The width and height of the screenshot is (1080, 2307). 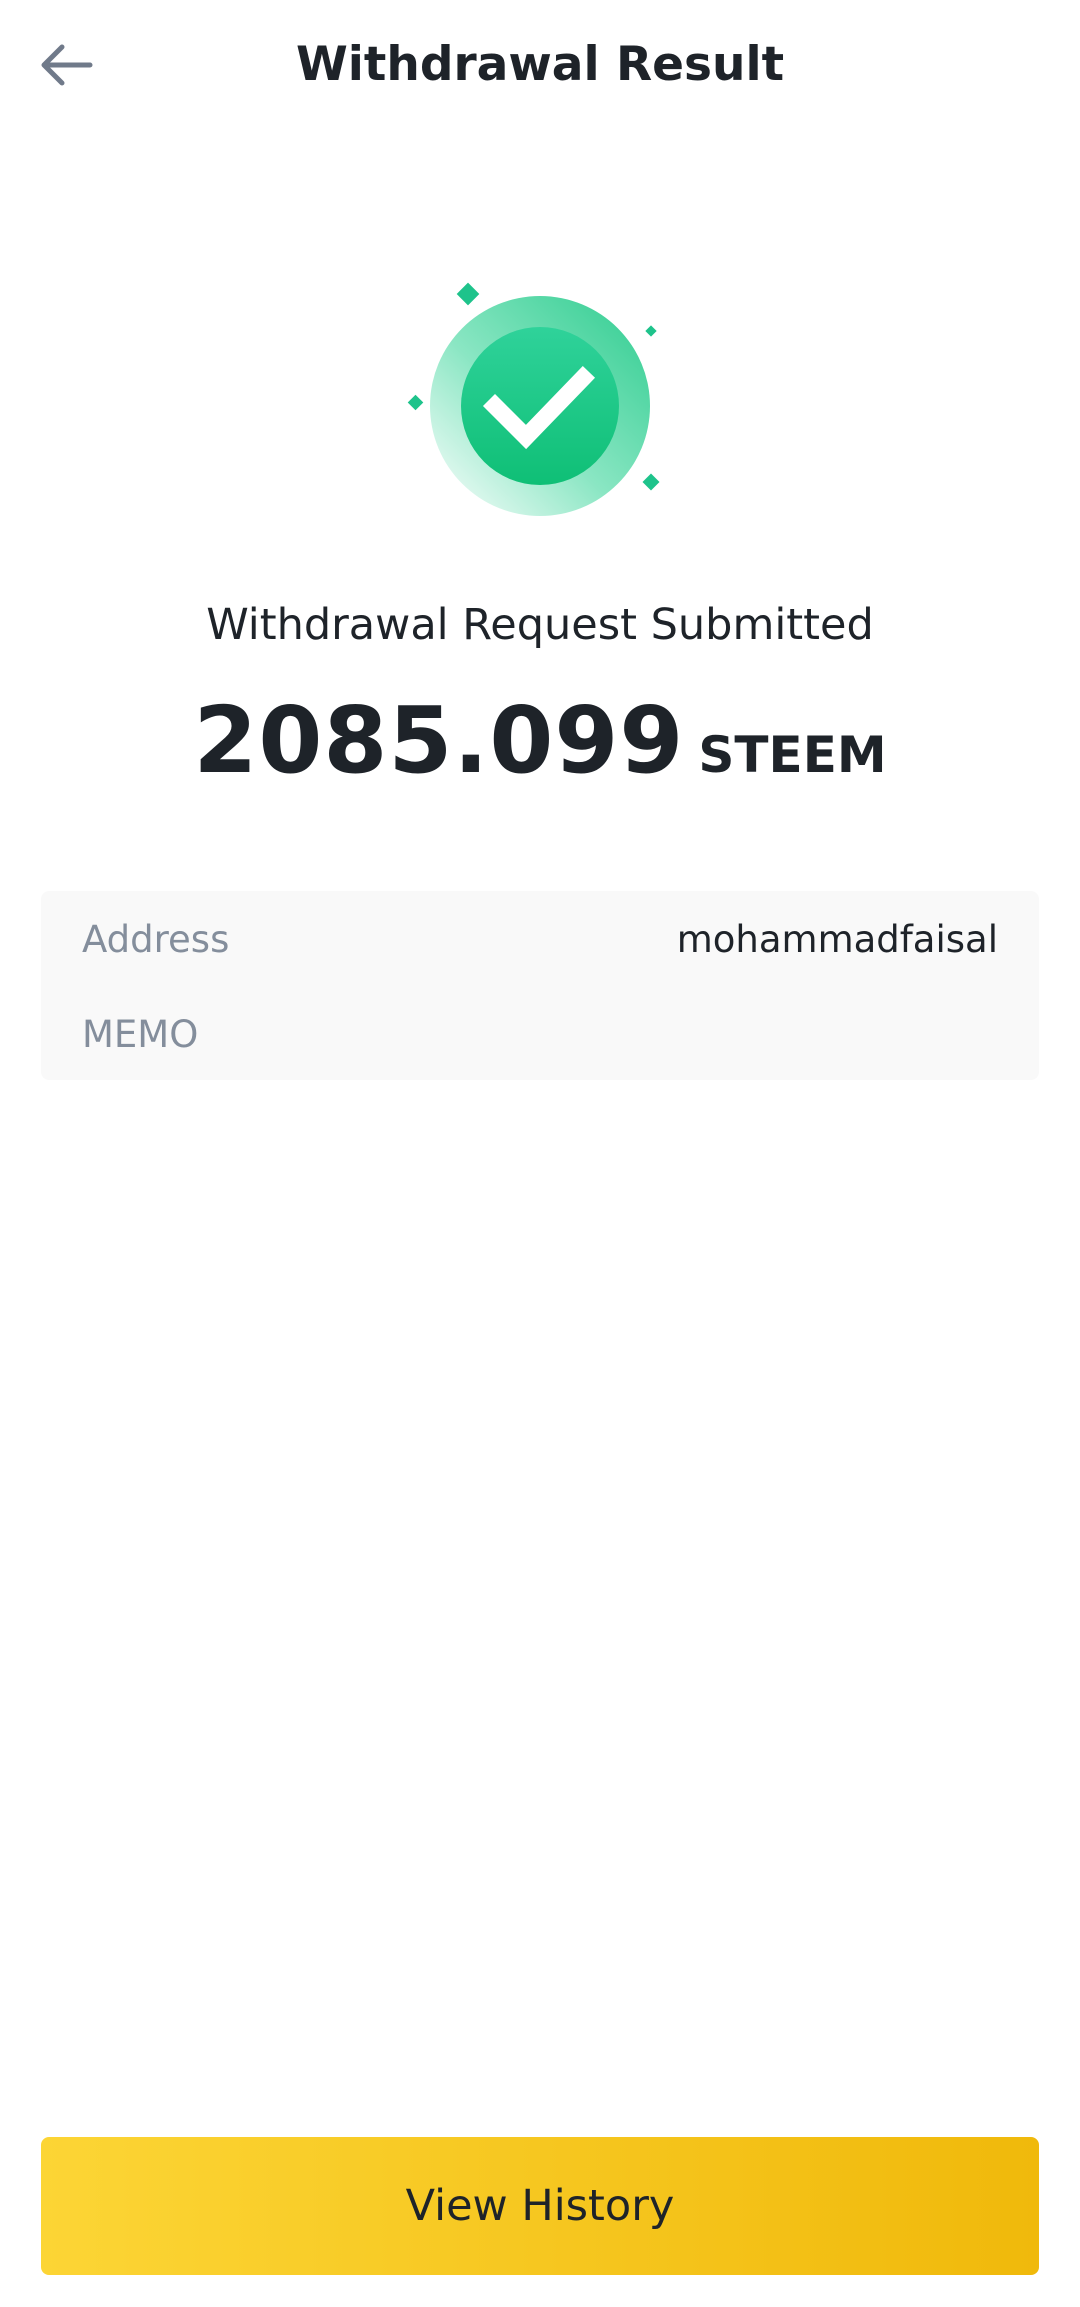 What do you see at coordinates (540, 985) in the screenshot?
I see `details-card: Address mohammadfaisal MEMO` at bounding box center [540, 985].